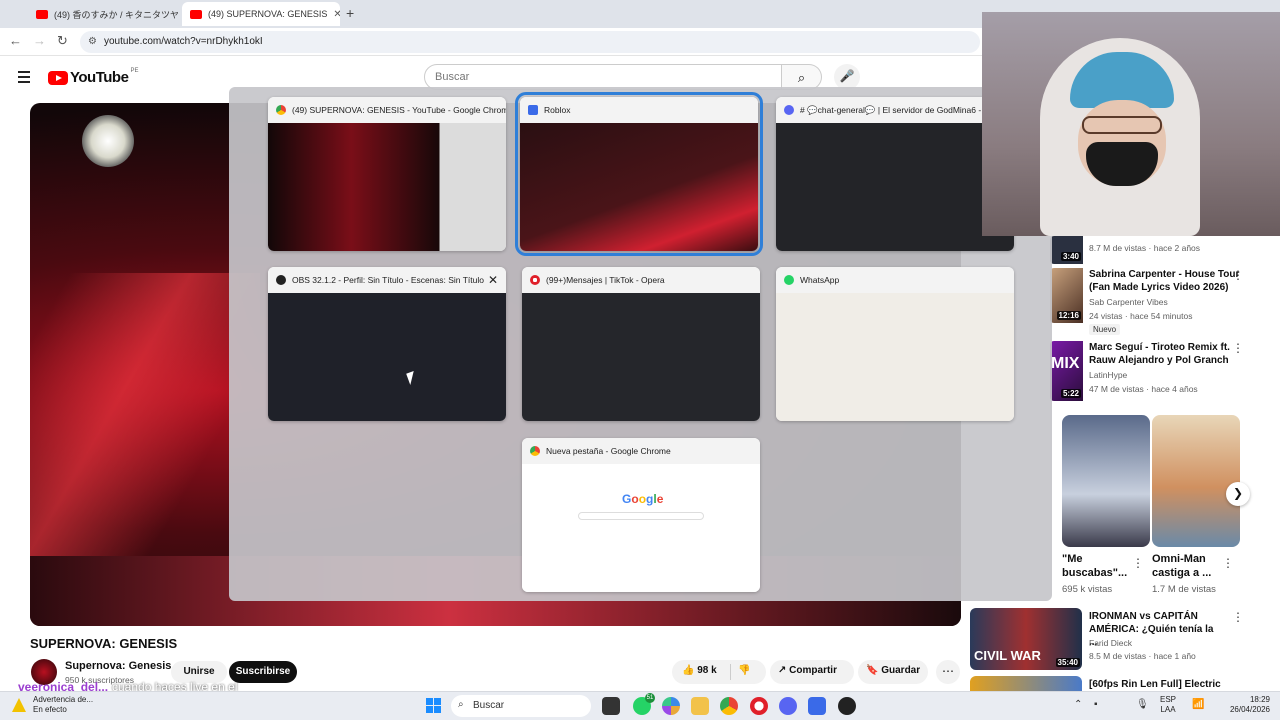 This screenshot has height=720, width=1280. What do you see at coordinates (1141, 316) in the screenshot?
I see `views-age: 24 vistas · hace 54 minutos` at bounding box center [1141, 316].